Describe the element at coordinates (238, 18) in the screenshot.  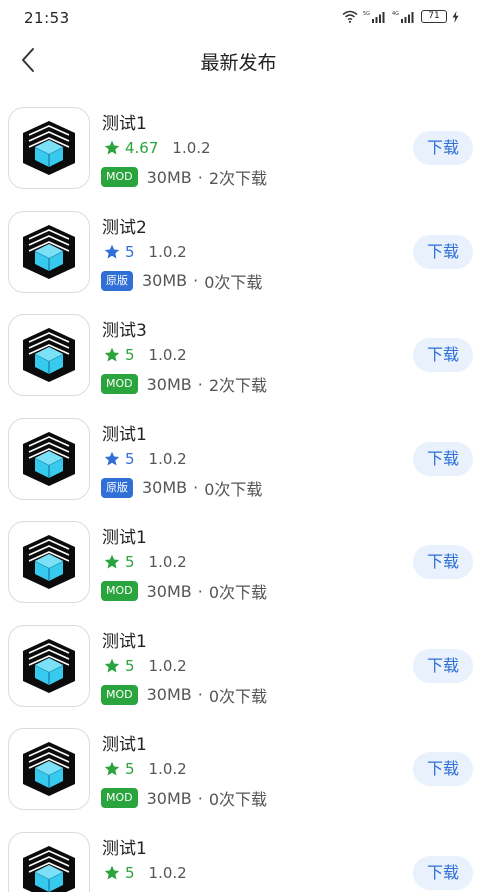
I see `status-bar: 21:53 5G 4G 71` at that location.